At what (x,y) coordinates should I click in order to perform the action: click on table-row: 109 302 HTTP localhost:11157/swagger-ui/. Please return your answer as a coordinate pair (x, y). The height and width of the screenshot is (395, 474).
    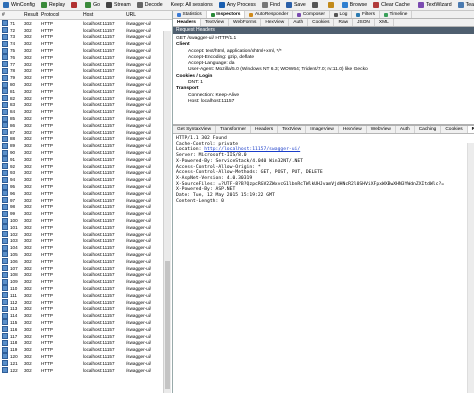
    Looking at the image, I should click on (86, 282).